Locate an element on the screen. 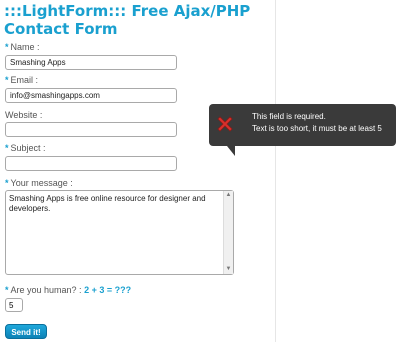 The width and height of the screenshot is (400, 342). website-label: Website : is located at coordinates (23, 115).